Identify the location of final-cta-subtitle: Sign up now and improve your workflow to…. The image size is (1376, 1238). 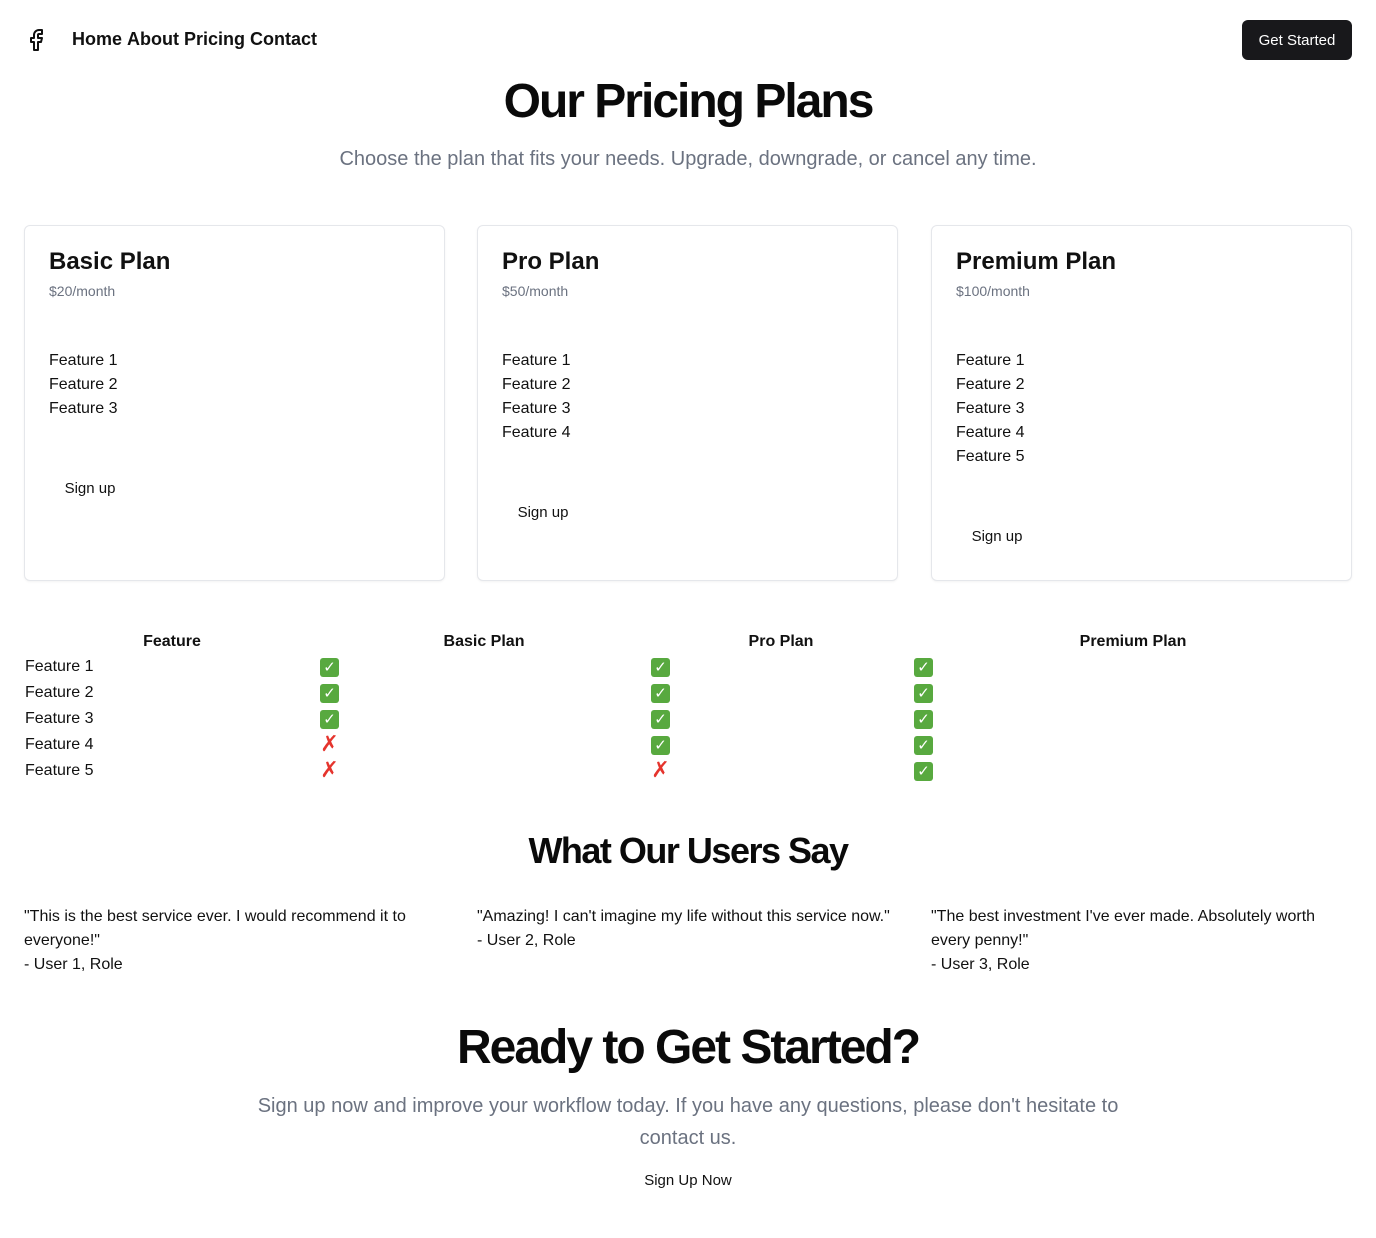
(688, 1122).